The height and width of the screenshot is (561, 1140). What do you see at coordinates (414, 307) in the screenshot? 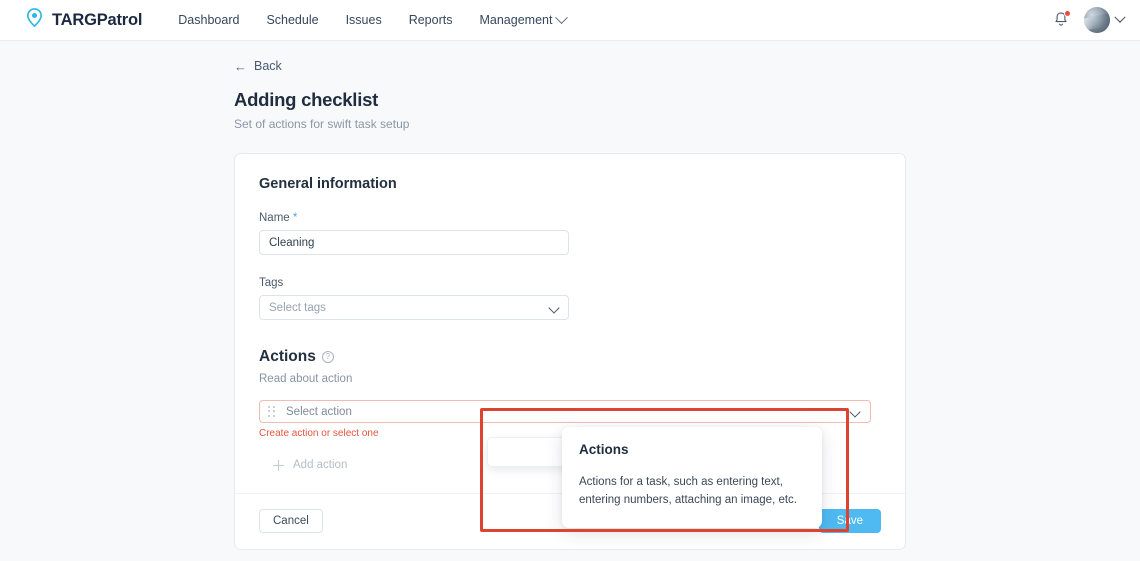
I see `tags-select: Select tags` at bounding box center [414, 307].